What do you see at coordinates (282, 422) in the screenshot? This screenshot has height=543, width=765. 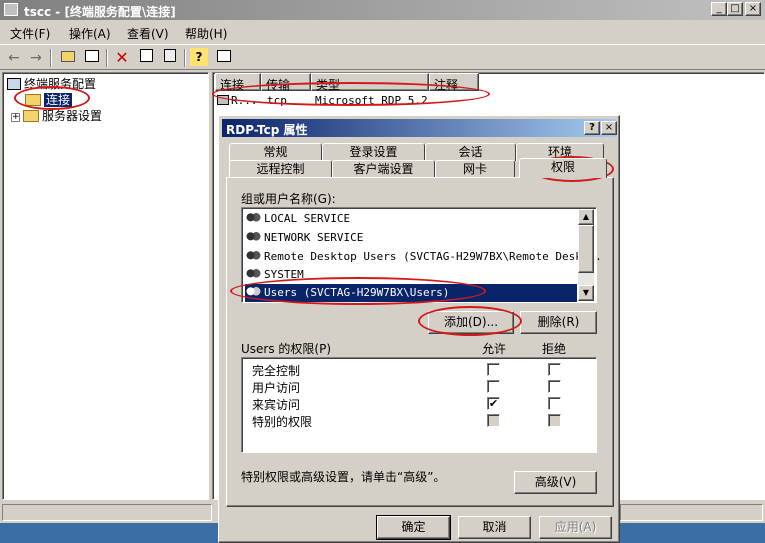 I see `permission-special: 特别的权限` at bounding box center [282, 422].